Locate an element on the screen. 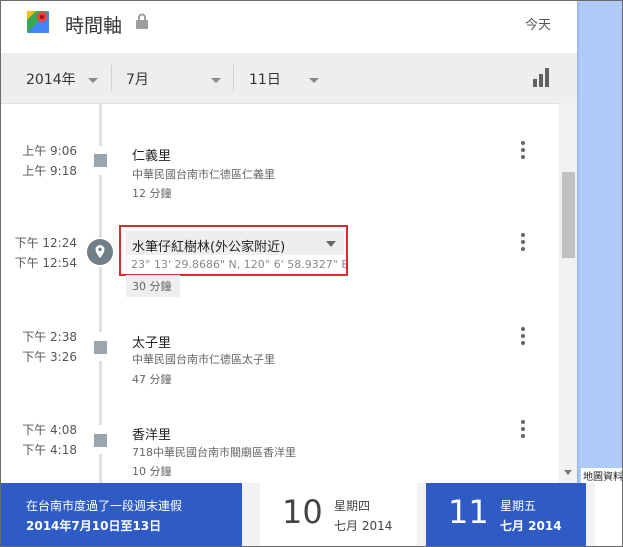  day-weekday: 星期五 is located at coordinates (518, 506).